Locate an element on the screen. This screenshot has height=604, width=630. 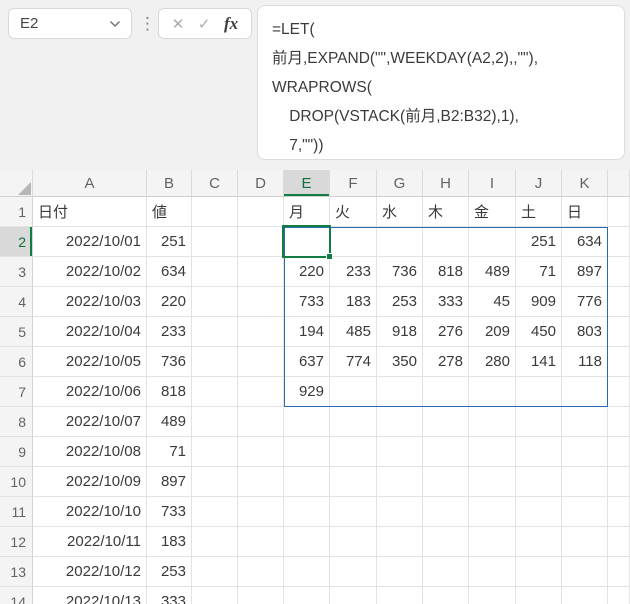
row-header-1: 1 is located at coordinates (16, 212).